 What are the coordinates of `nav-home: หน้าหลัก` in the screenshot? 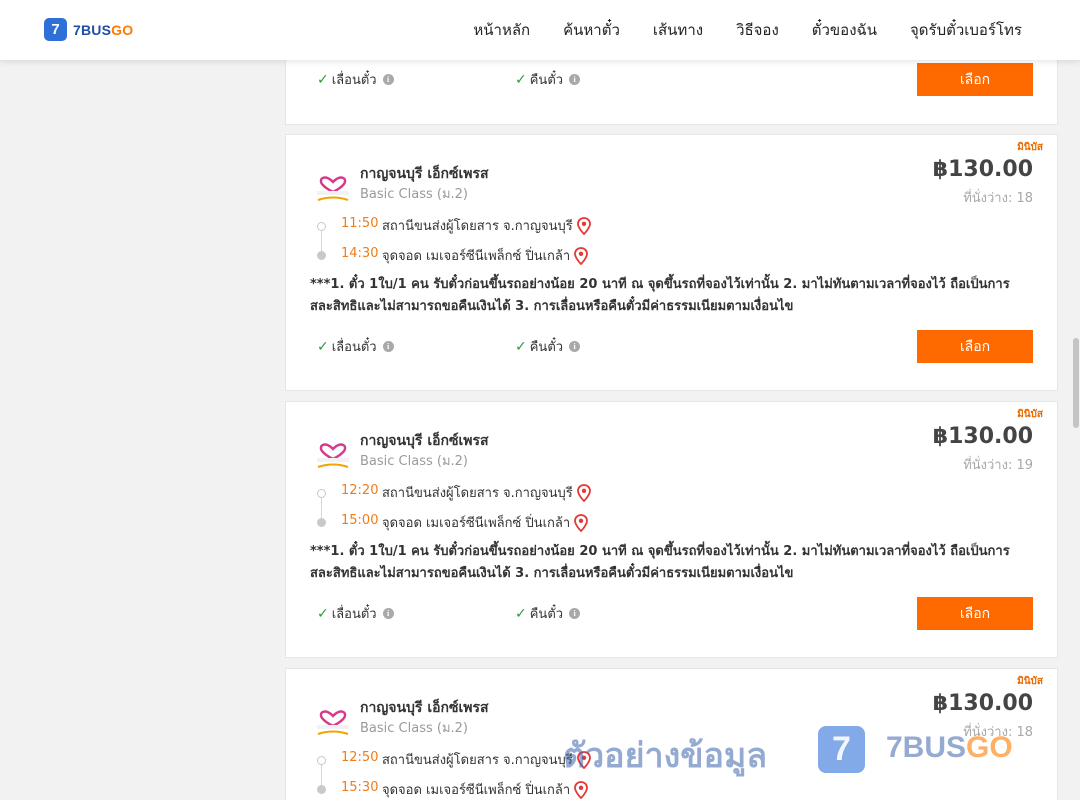 It's located at (501, 30).